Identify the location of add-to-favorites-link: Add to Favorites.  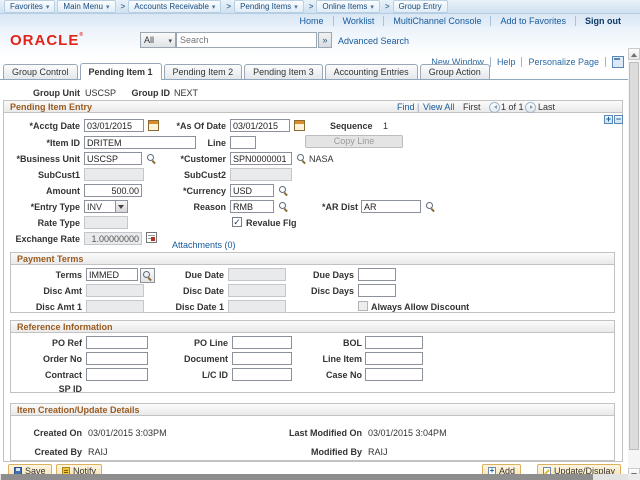
(533, 20).